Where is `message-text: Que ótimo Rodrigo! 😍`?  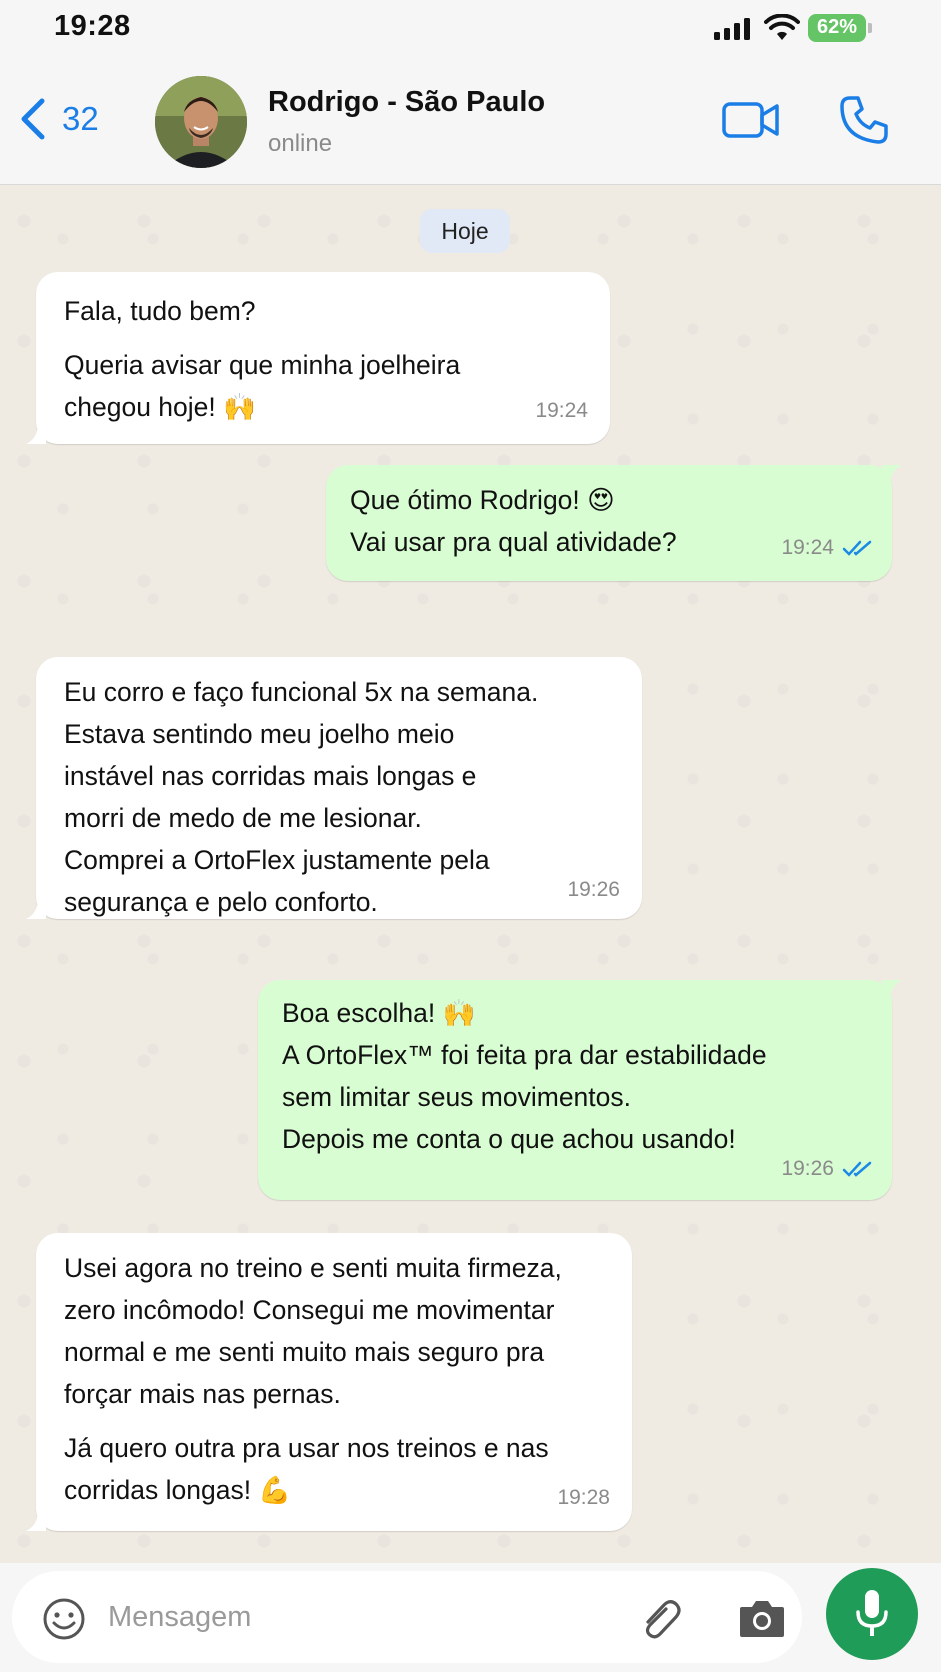 message-text: Que ótimo Rodrigo! 😍 is located at coordinates (482, 500).